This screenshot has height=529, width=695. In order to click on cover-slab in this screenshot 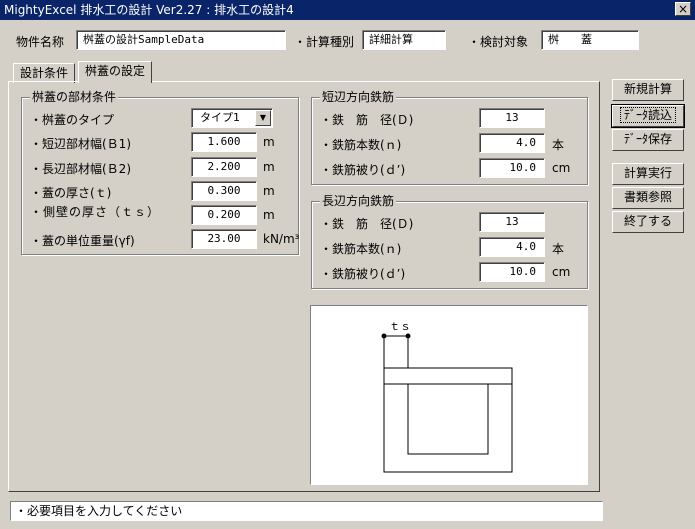, I will do `click(448, 376)`.